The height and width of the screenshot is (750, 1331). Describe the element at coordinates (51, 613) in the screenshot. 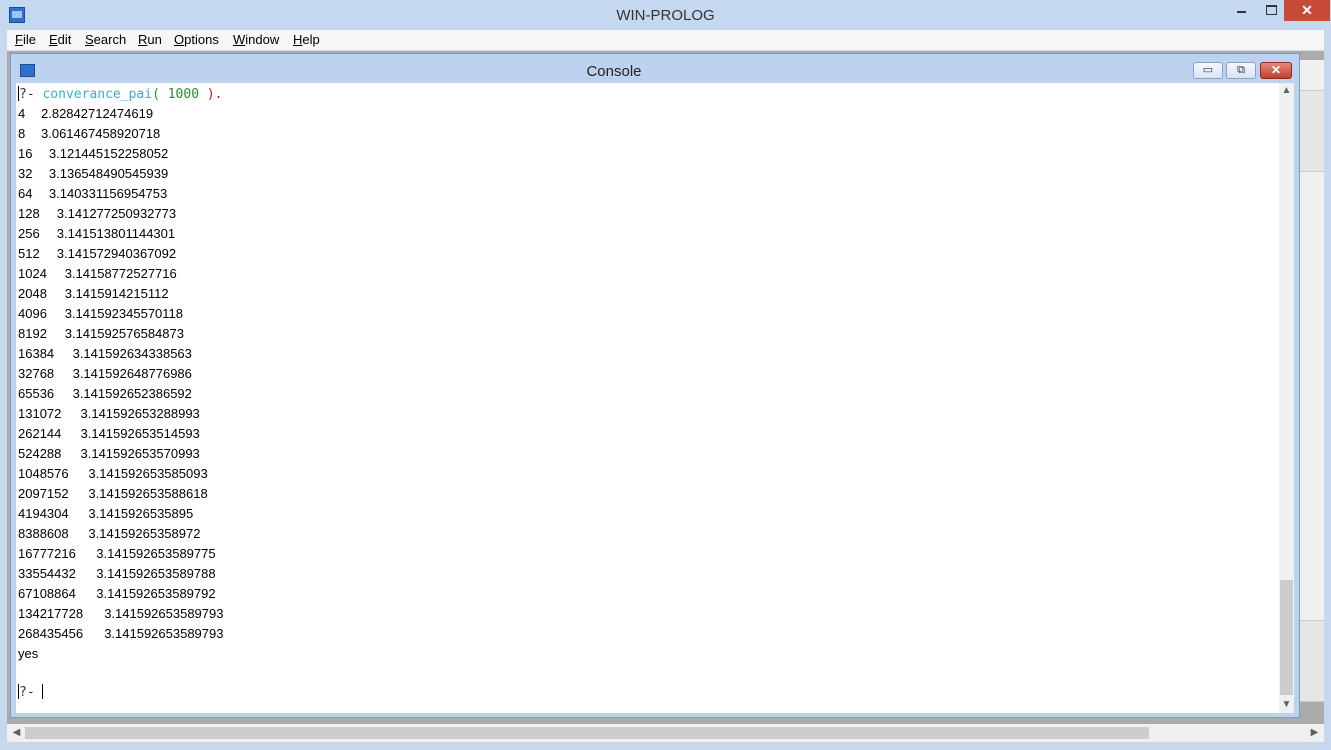

I see `row-iteration-count: 134217728` at that location.